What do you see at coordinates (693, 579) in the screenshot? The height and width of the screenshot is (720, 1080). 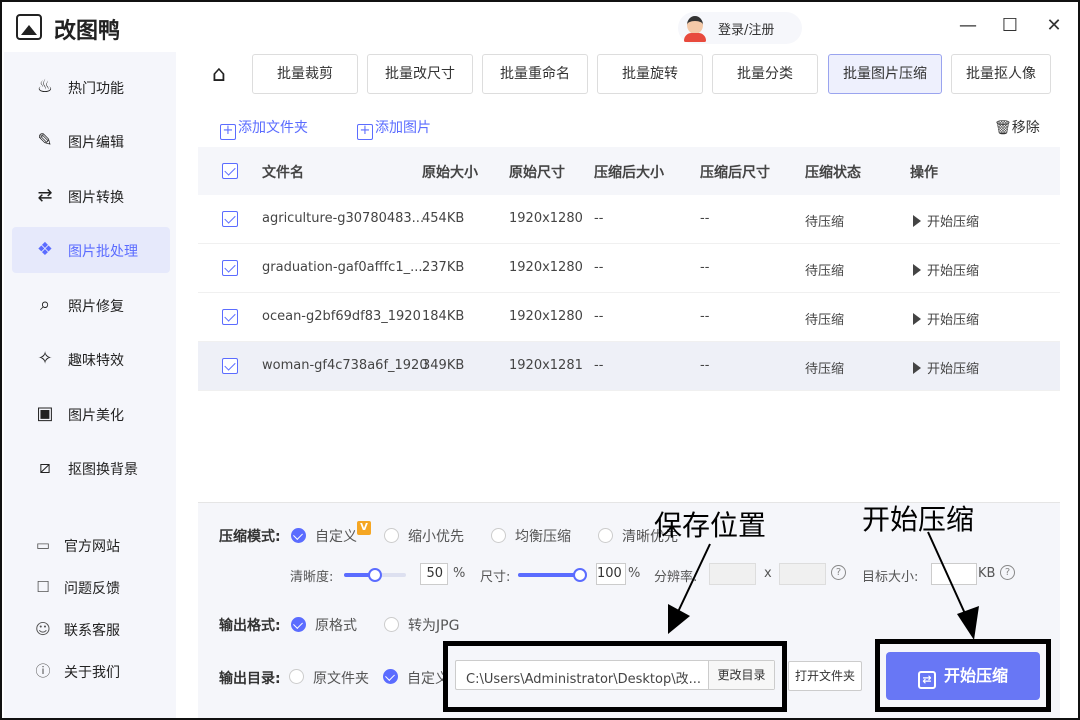 I see `arrow-line-save` at bounding box center [693, 579].